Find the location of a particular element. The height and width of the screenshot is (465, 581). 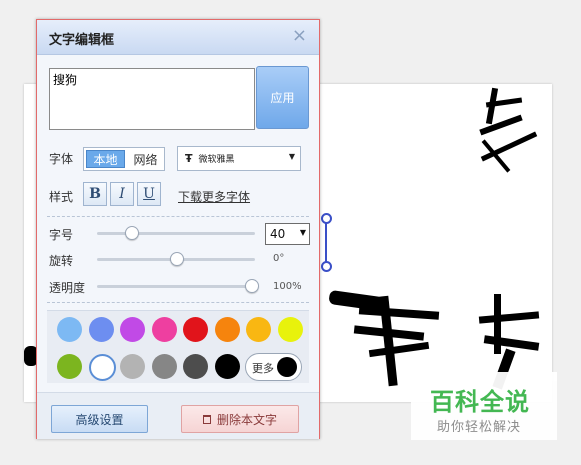

font-source-web: 网络 is located at coordinates (145, 159).